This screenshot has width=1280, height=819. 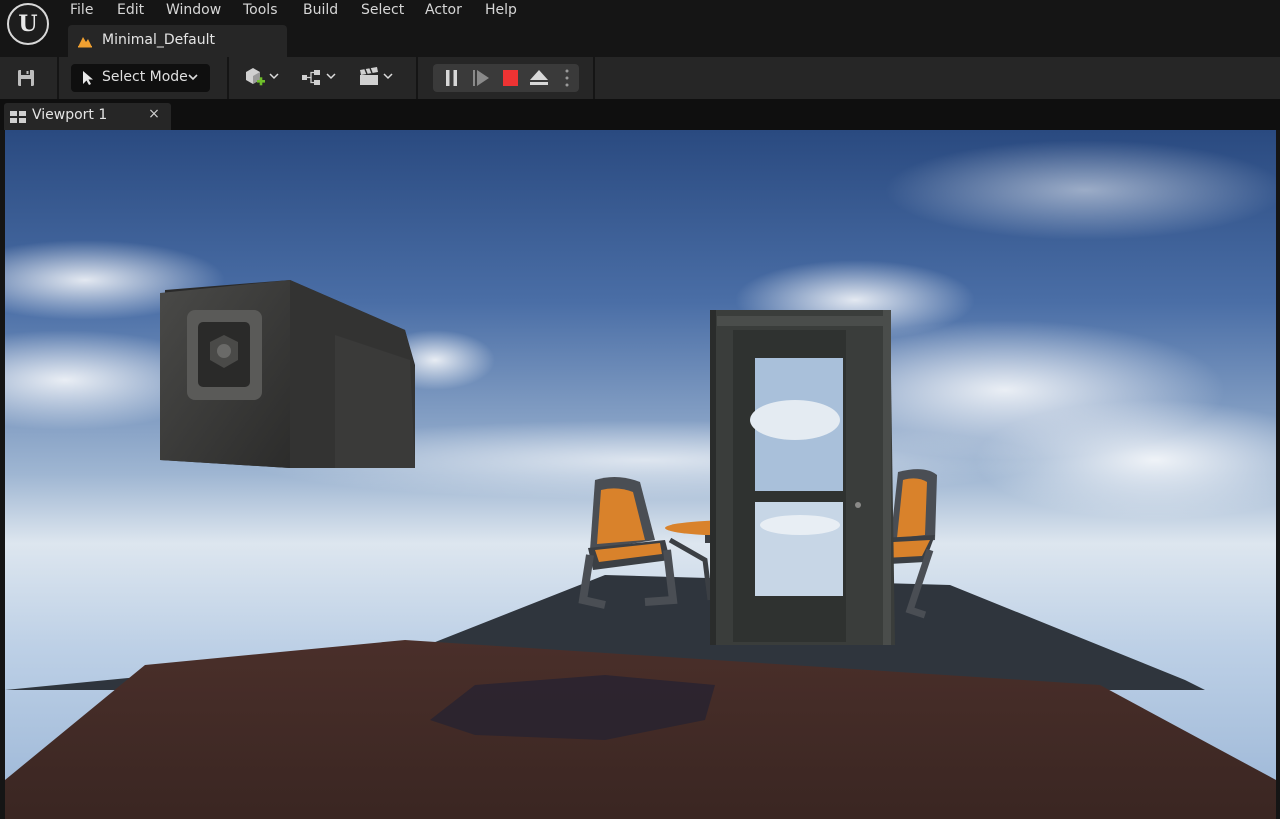 I want to click on eject-icon, so click(x=539, y=78).